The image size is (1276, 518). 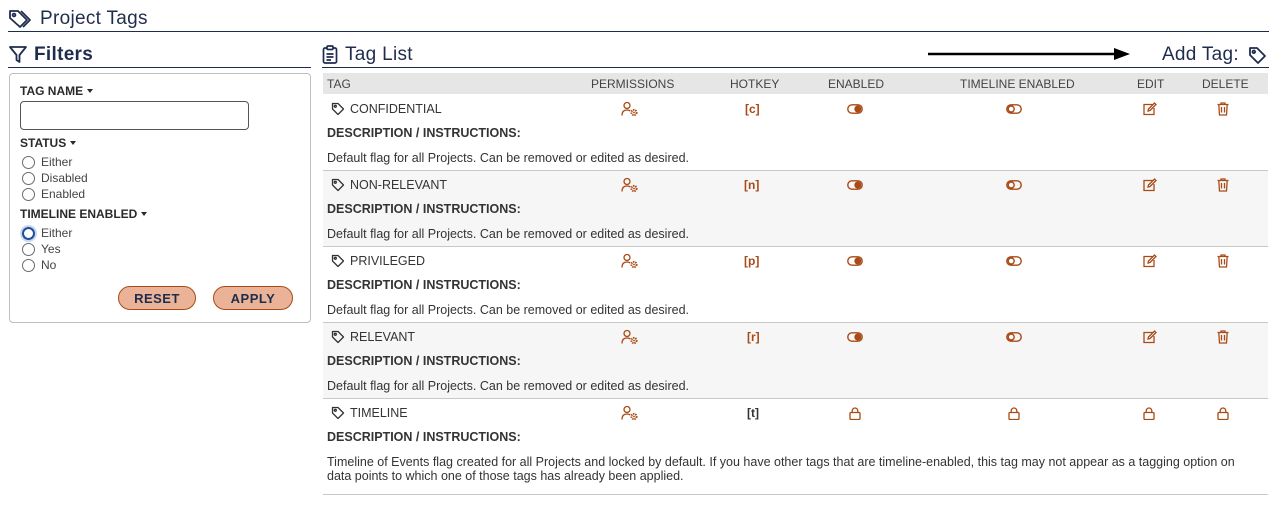 I want to click on apply-button: APPLY, so click(x=253, y=298).